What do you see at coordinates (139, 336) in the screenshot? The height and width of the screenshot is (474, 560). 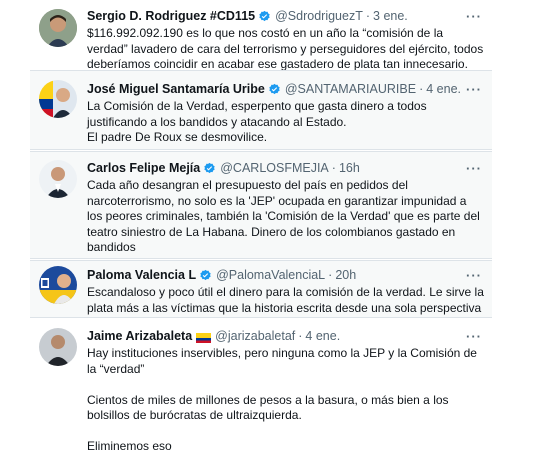 I see `display-name: Jaime Arizabaleta` at bounding box center [139, 336].